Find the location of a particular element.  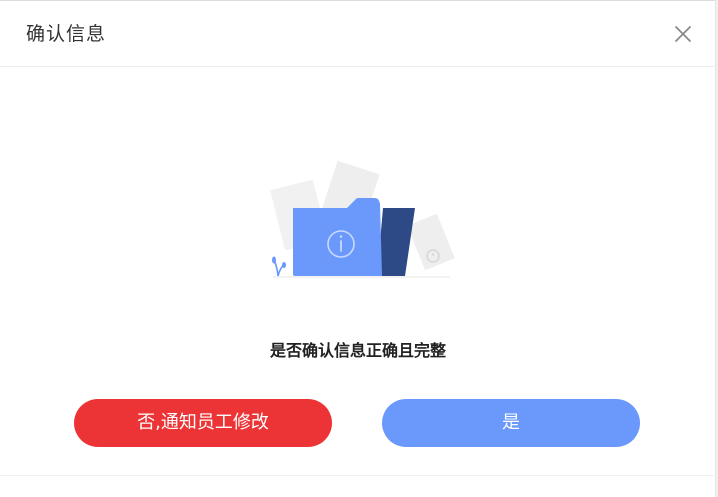

reject-notify-button: 否,通知员工修改 is located at coordinates (203, 423).